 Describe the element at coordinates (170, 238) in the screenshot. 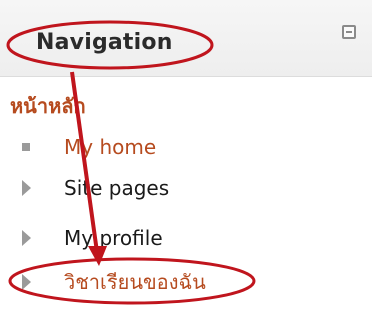

I see `nav-item-my-profile: My profile` at that location.